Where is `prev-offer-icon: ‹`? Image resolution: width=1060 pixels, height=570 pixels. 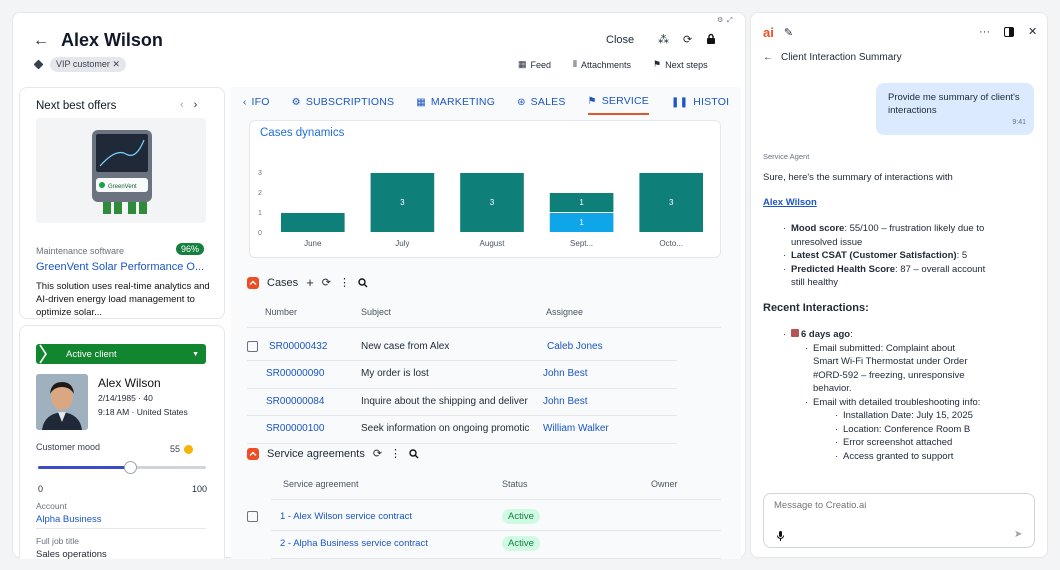 prev-offer-icon: ‹ is located at coordinates (182, 105).